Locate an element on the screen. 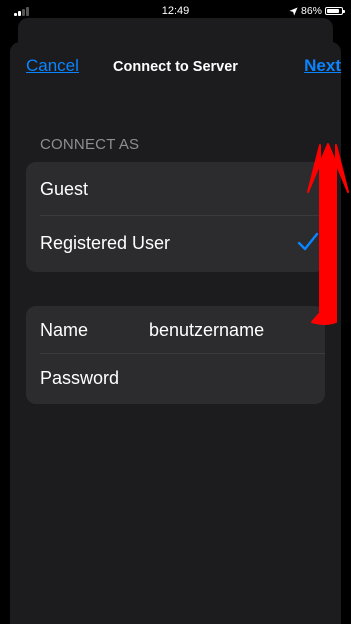  battery-icon is located at coordinates (335, 11).